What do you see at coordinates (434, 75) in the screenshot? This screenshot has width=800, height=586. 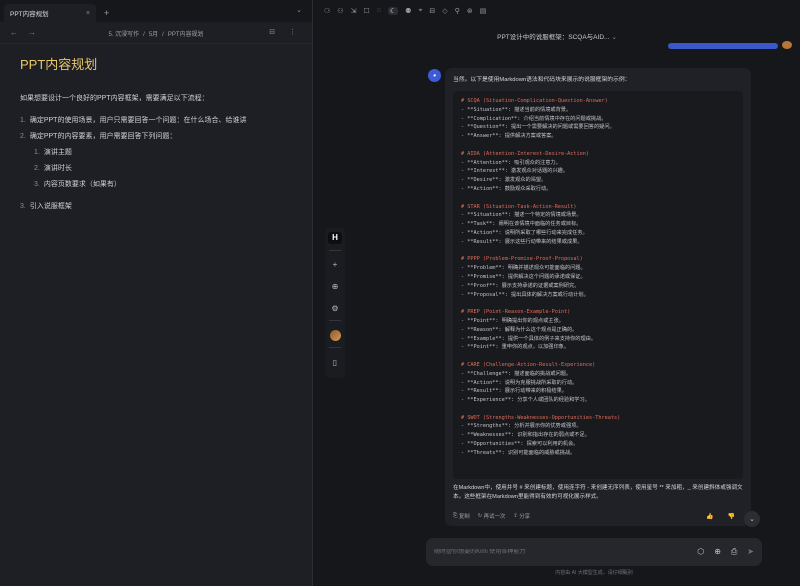 I see `kimi-avatar-icon: ◕` at bounding box center [434, 75].